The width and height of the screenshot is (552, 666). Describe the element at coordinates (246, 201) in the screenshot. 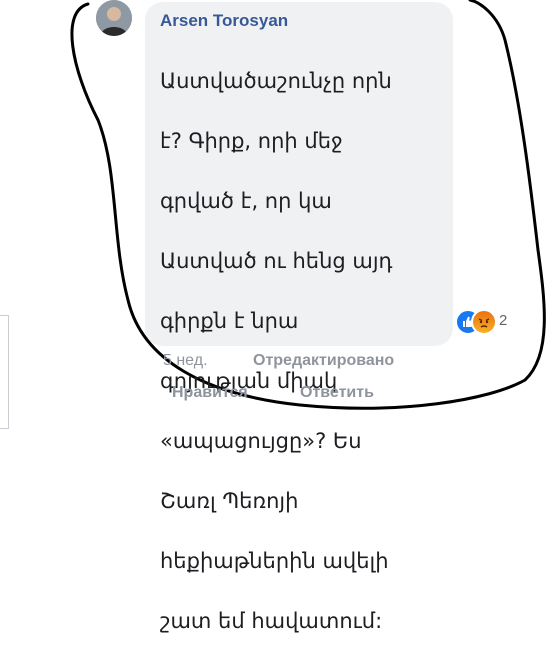

I see `comment-line: գրված է, որ կա` at that location.